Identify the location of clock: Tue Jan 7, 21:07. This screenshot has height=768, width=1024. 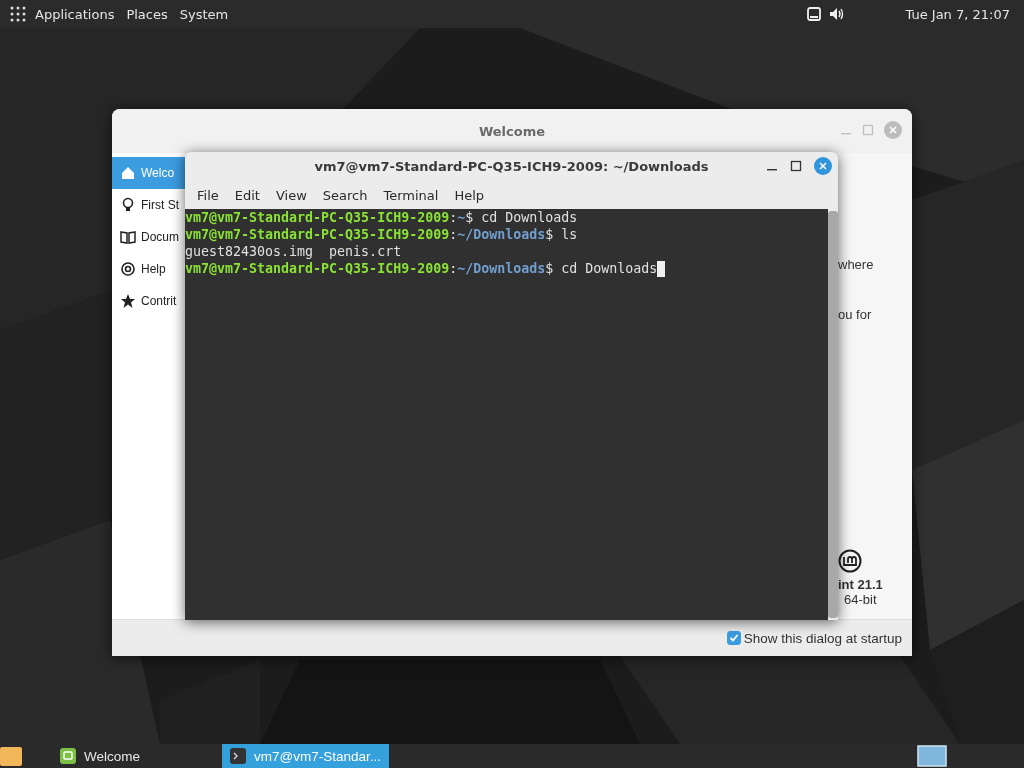
(957, 14).